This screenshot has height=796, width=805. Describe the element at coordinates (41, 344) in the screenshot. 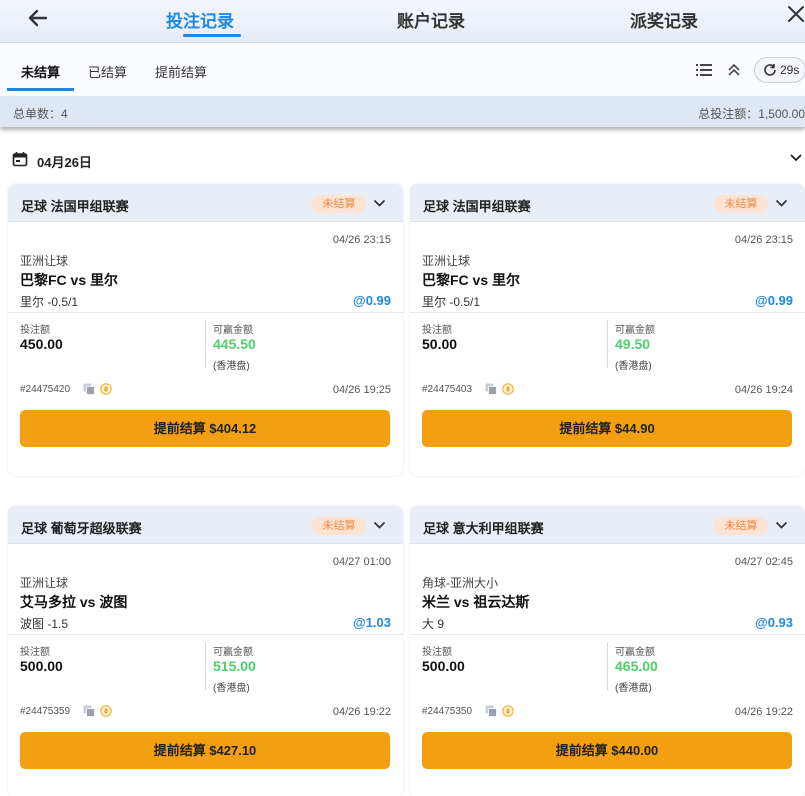

I see `stake-amount: 450.00` at that location.